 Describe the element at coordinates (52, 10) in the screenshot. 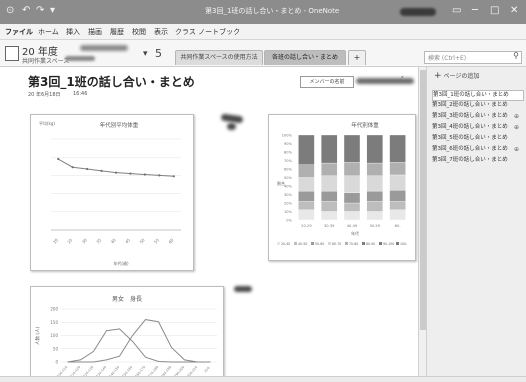

I see `quick-access-dropdown-icon: ▾` at that location.